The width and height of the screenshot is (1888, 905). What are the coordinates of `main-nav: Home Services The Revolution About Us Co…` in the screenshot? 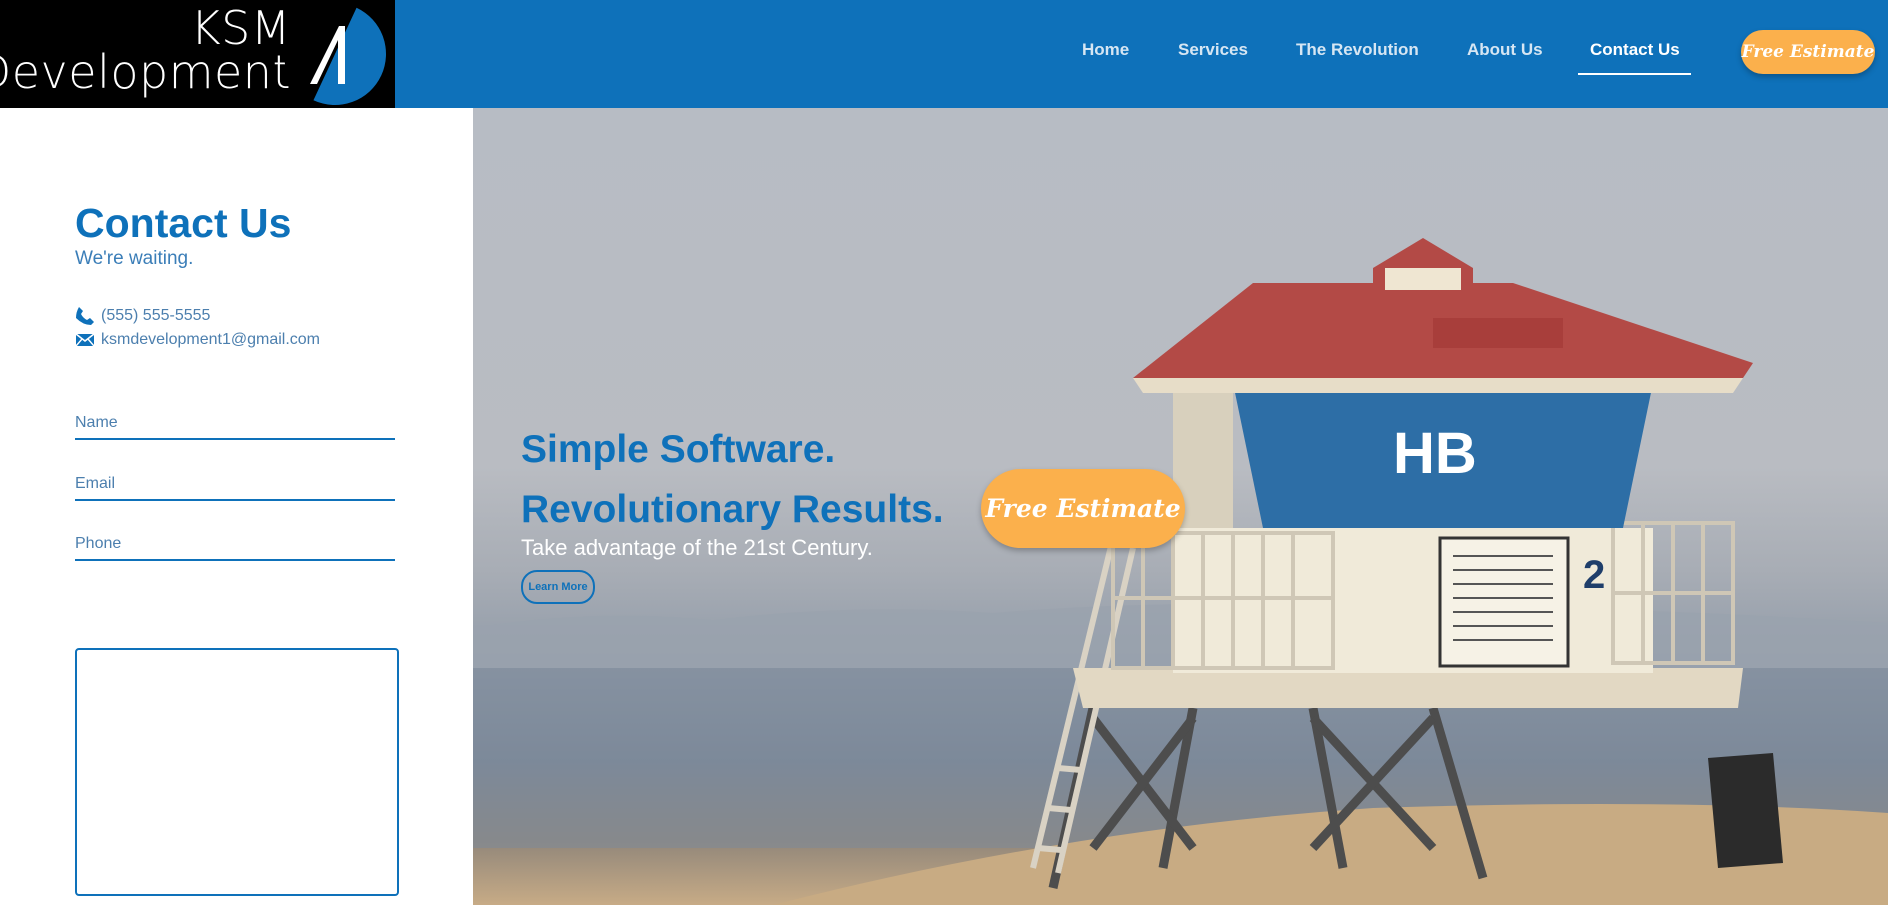 It's located at (944, 54).